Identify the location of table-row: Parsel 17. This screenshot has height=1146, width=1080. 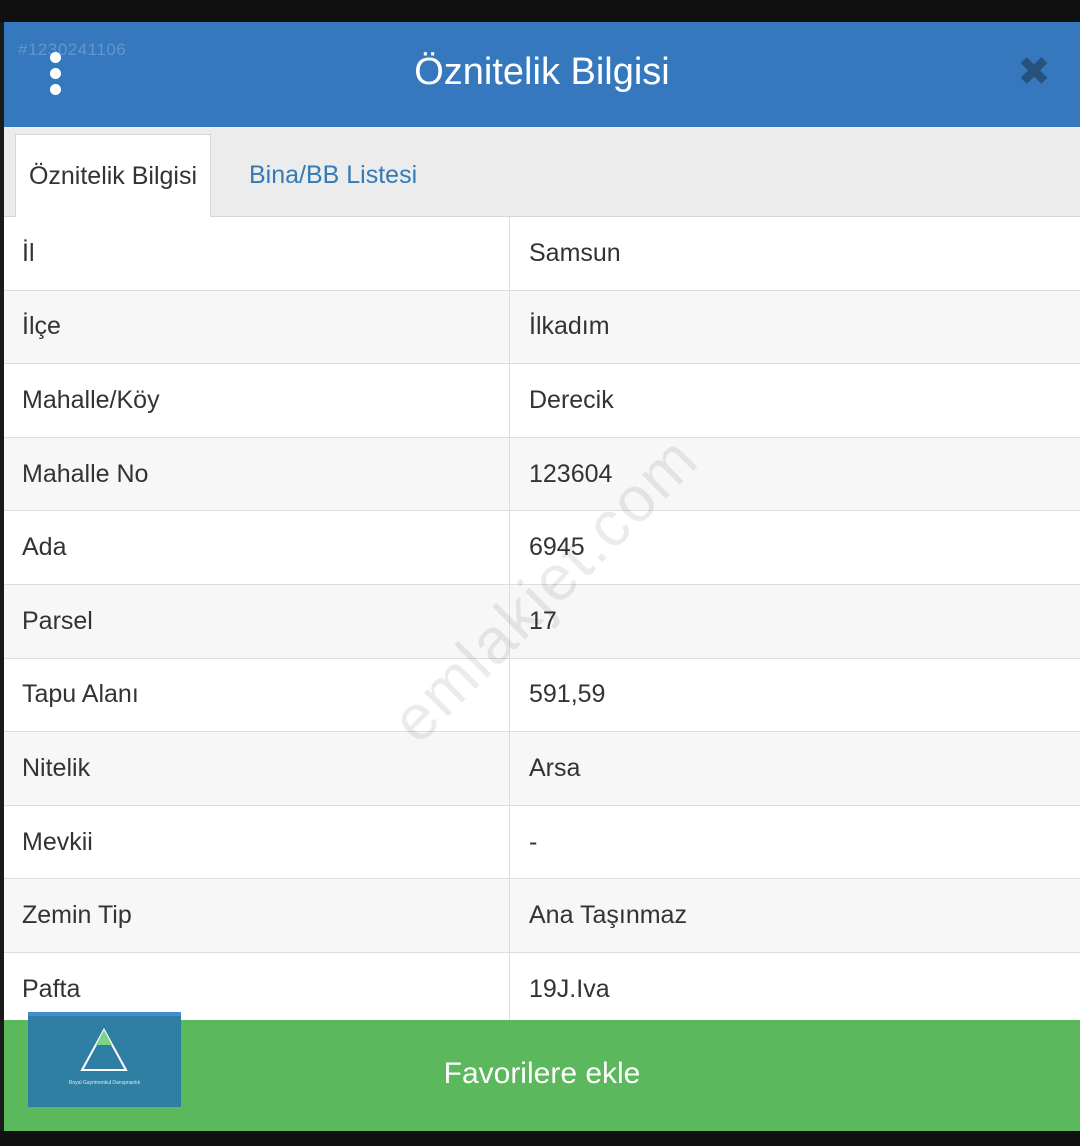
(542, 621).